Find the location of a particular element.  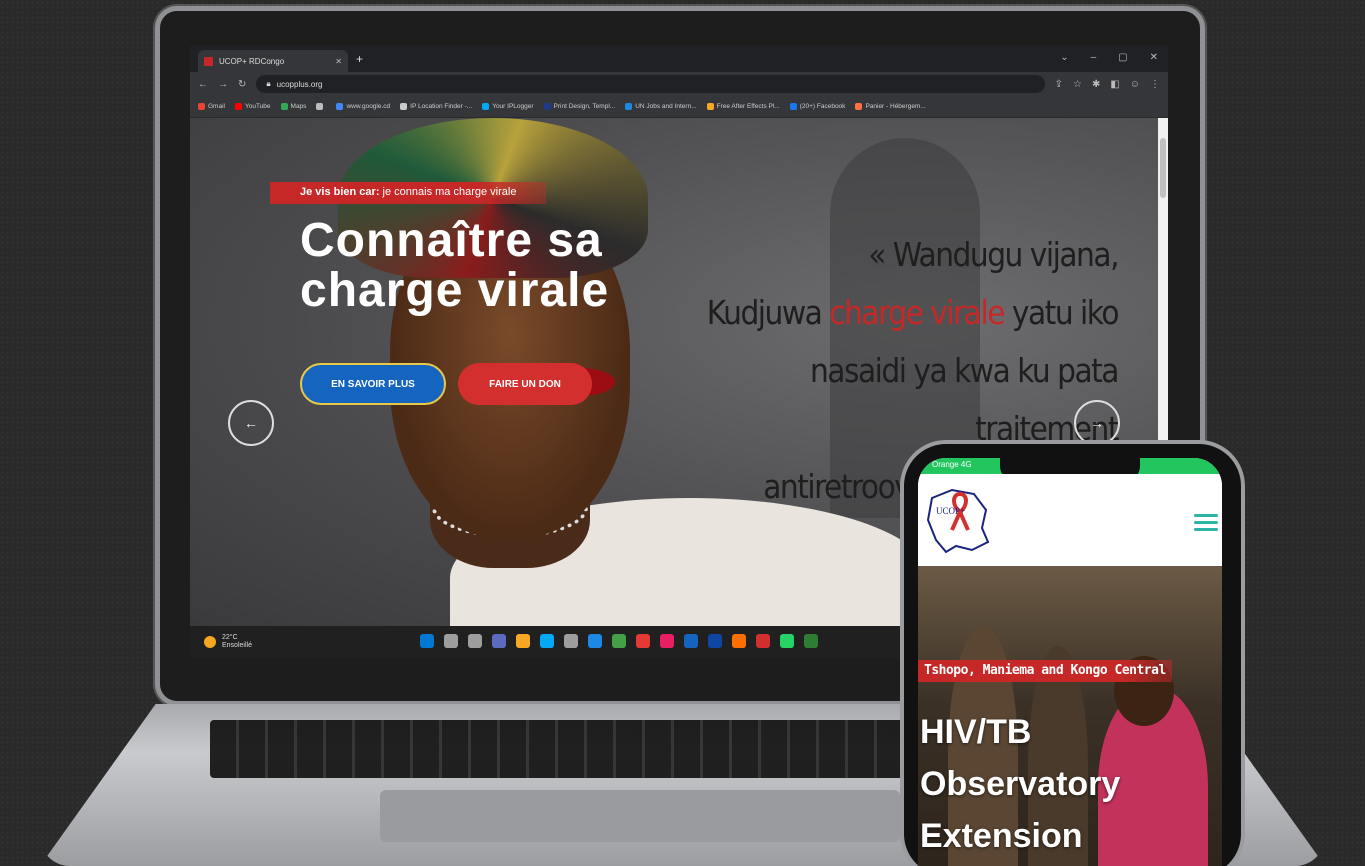

browser-tab-bar: UCOP+ RDCongo ✕ + ⌄ – ▢ ✕ is located at coordinates (679, 59).